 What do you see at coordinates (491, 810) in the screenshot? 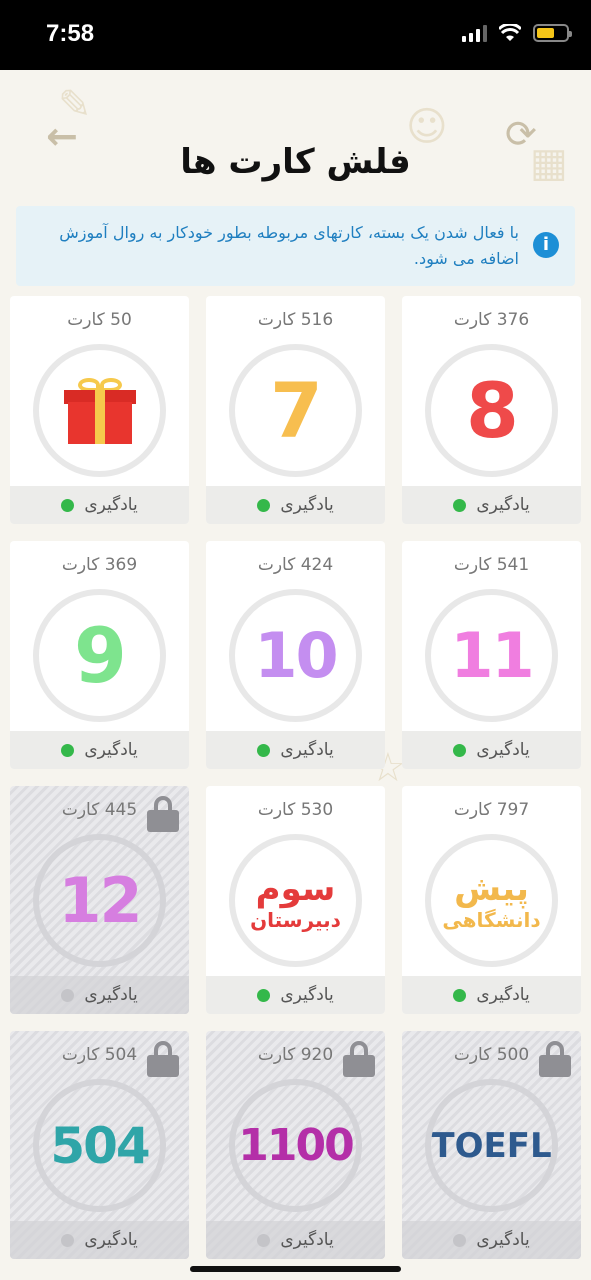
I see `card-count: 797 کارت` at bounding box center [491, 810].